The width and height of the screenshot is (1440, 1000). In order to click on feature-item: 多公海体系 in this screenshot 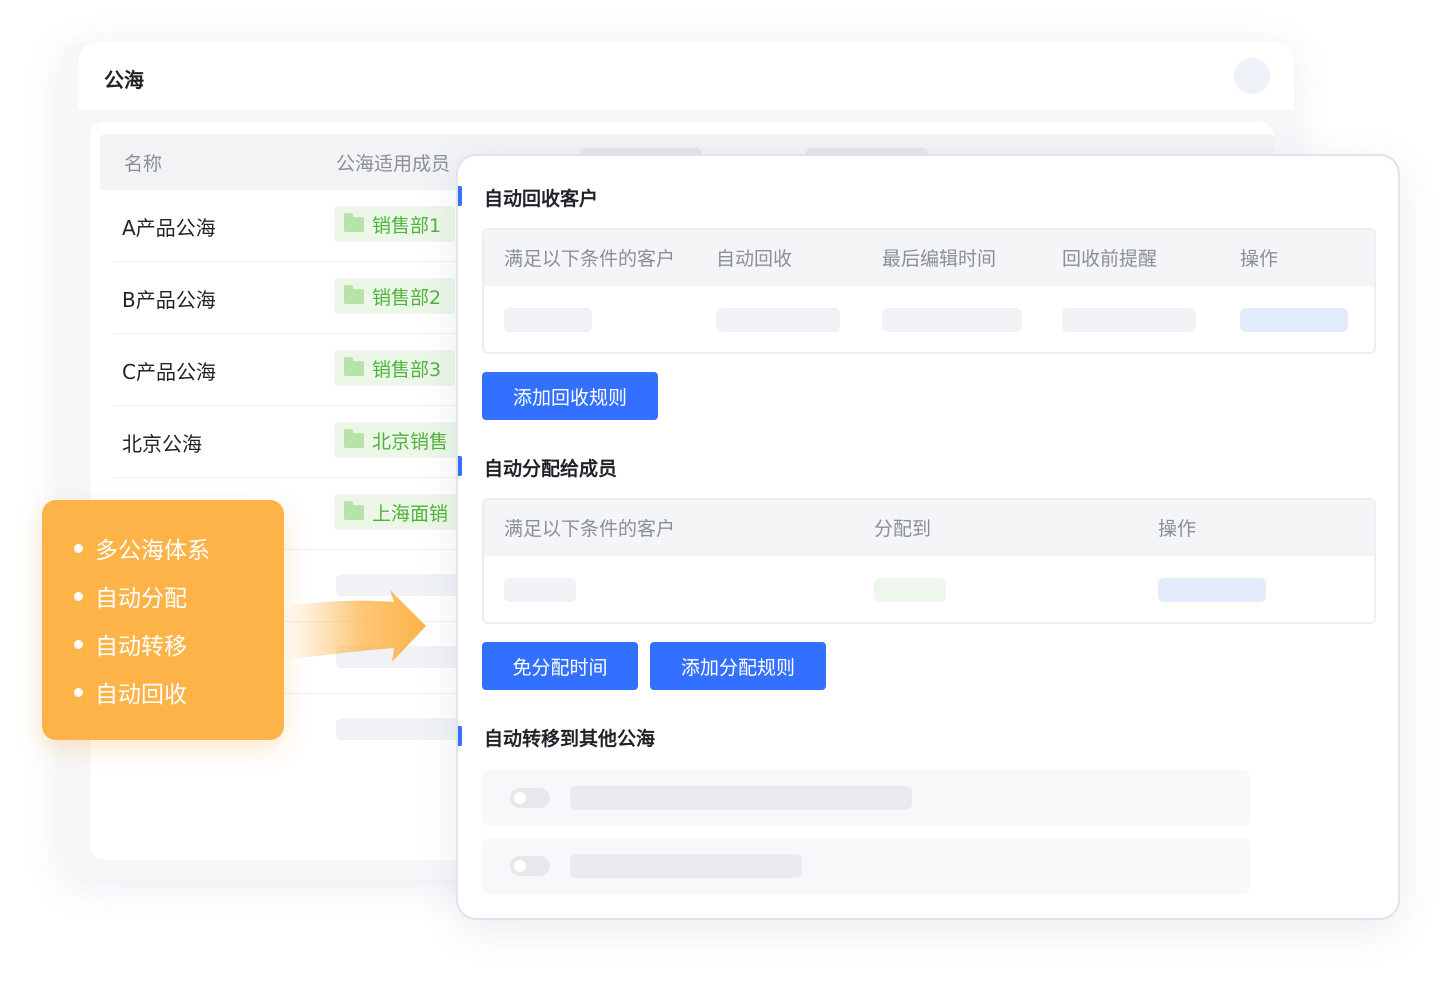, I will do `click(179, 548)`.